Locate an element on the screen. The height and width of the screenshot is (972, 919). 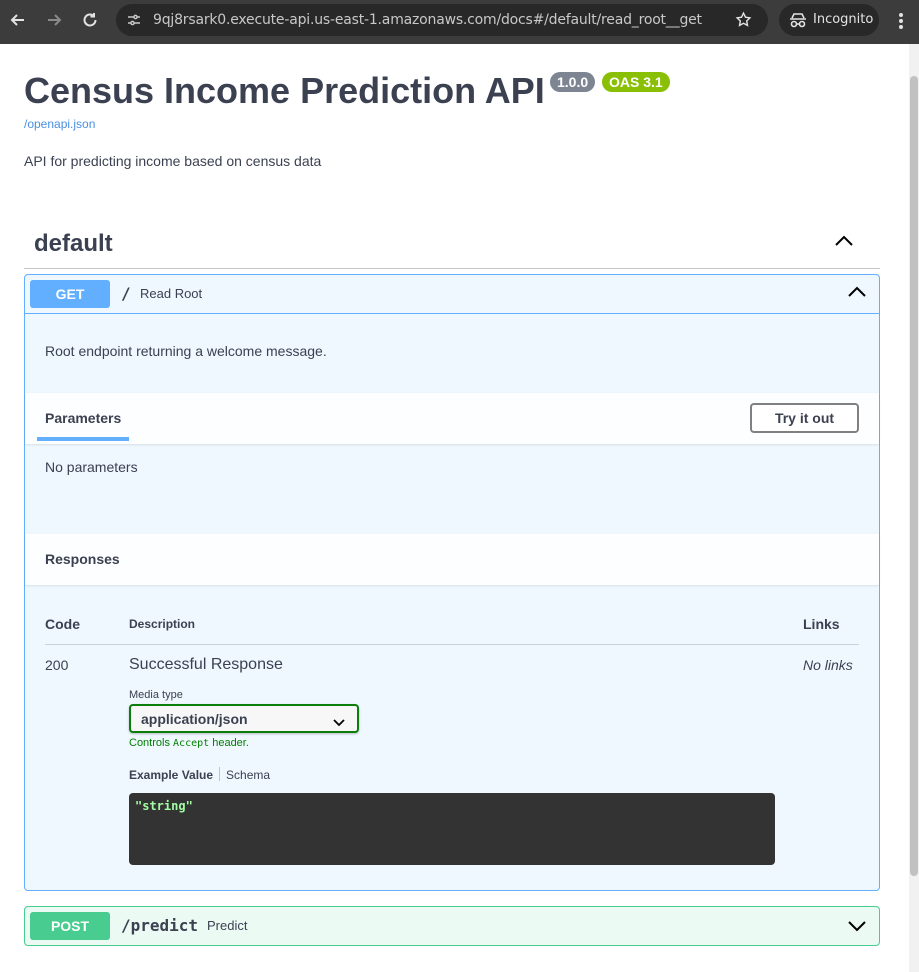
controls-accept-note: Controls Accept header. is located at coordinates (189, 743).